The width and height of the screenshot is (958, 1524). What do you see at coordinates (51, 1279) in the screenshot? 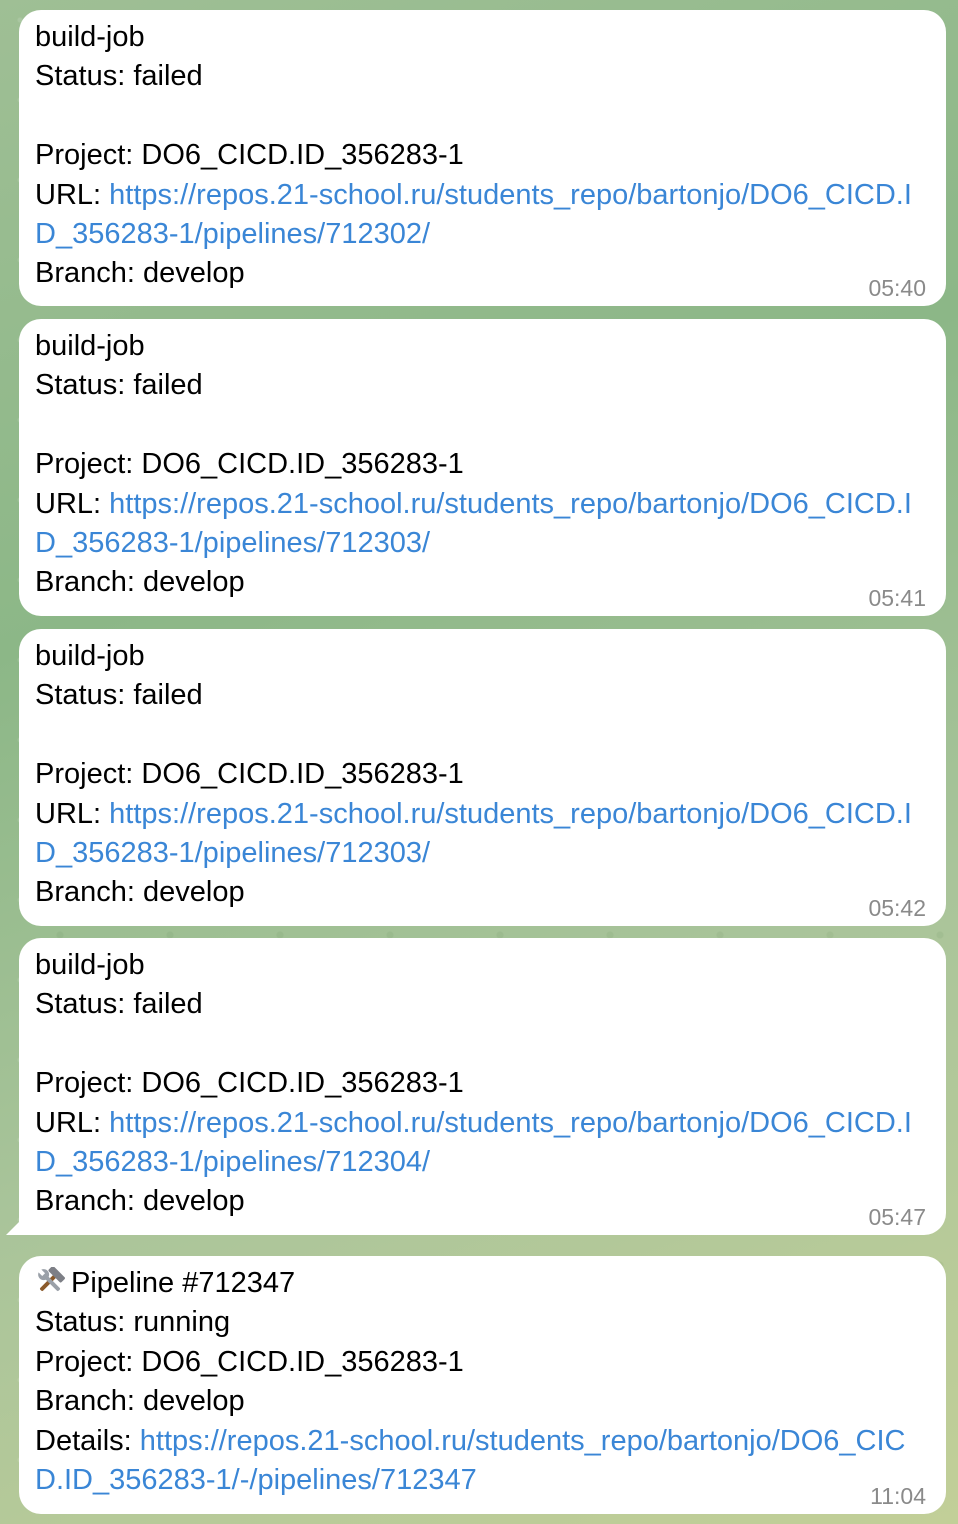
I see `hammer-and-wrench-icon` at bounding box center [51, 1279].